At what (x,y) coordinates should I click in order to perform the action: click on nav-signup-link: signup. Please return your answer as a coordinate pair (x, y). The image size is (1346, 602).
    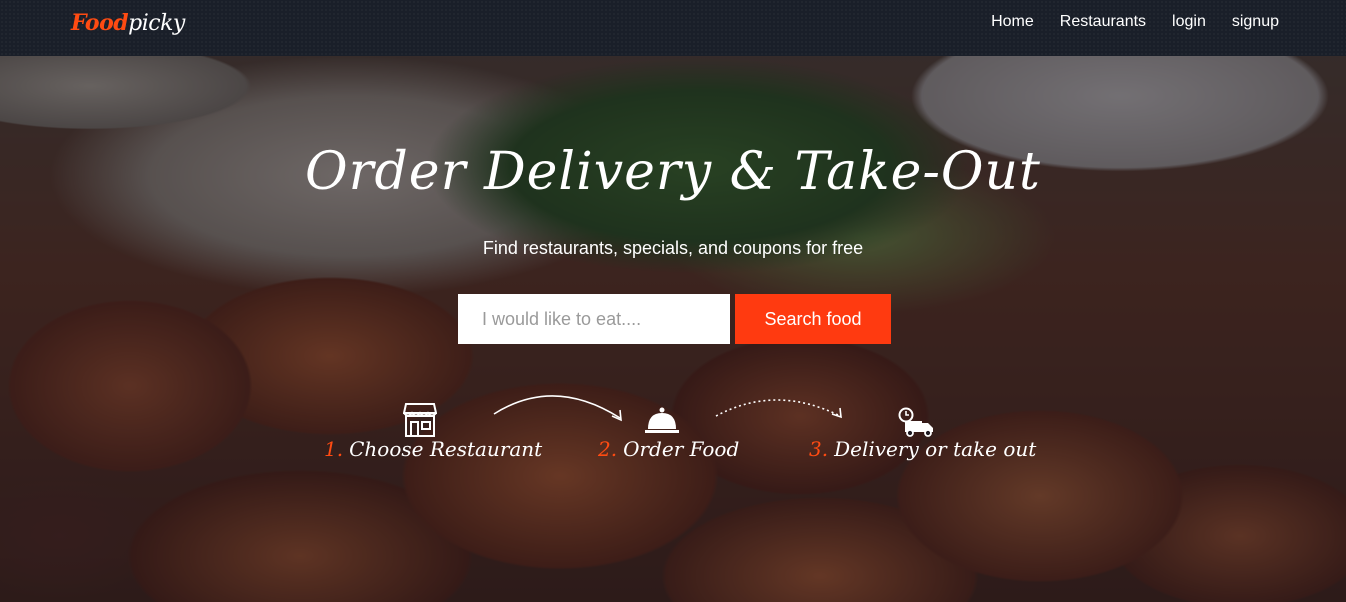
    Looking at the image, I should click on (1255, 22).